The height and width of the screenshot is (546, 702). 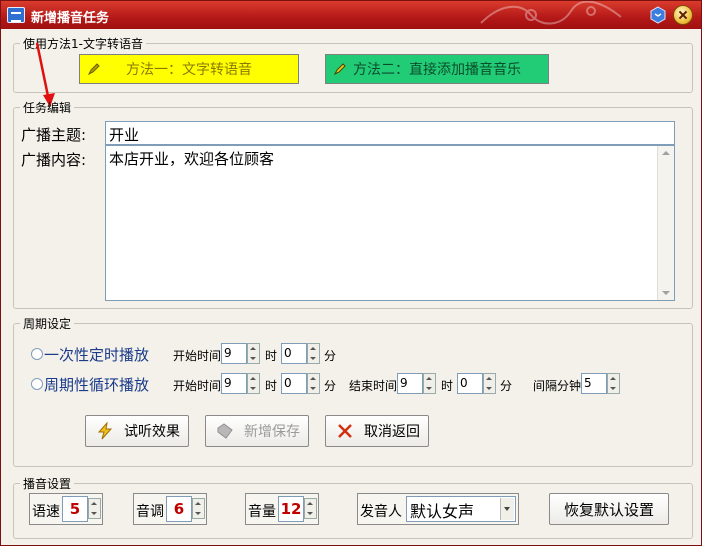 What do you see at coordinates (234, 383) in the screenshot?
I see `cycle-start-hour-input: 9` at bounding box center [234, 383].